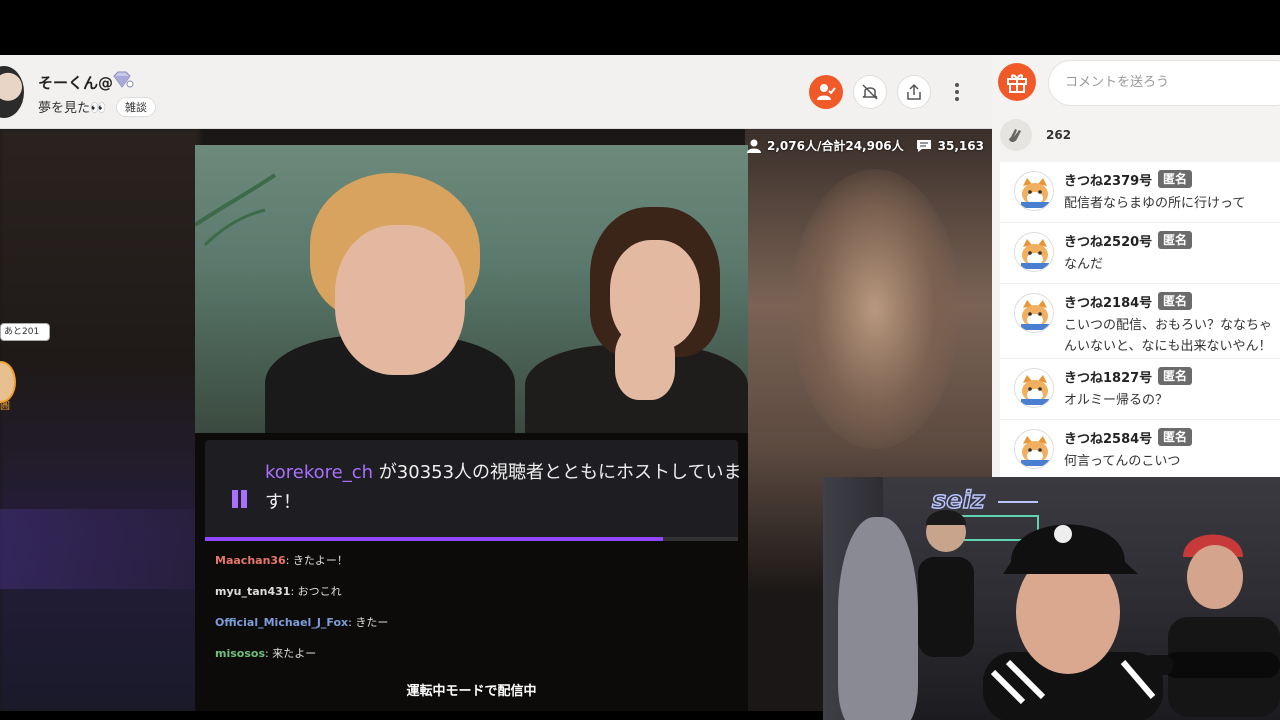  I want to click on host-message: korekore_ch が30353人の視聴者とともにホストしています！, so click(505, 488).